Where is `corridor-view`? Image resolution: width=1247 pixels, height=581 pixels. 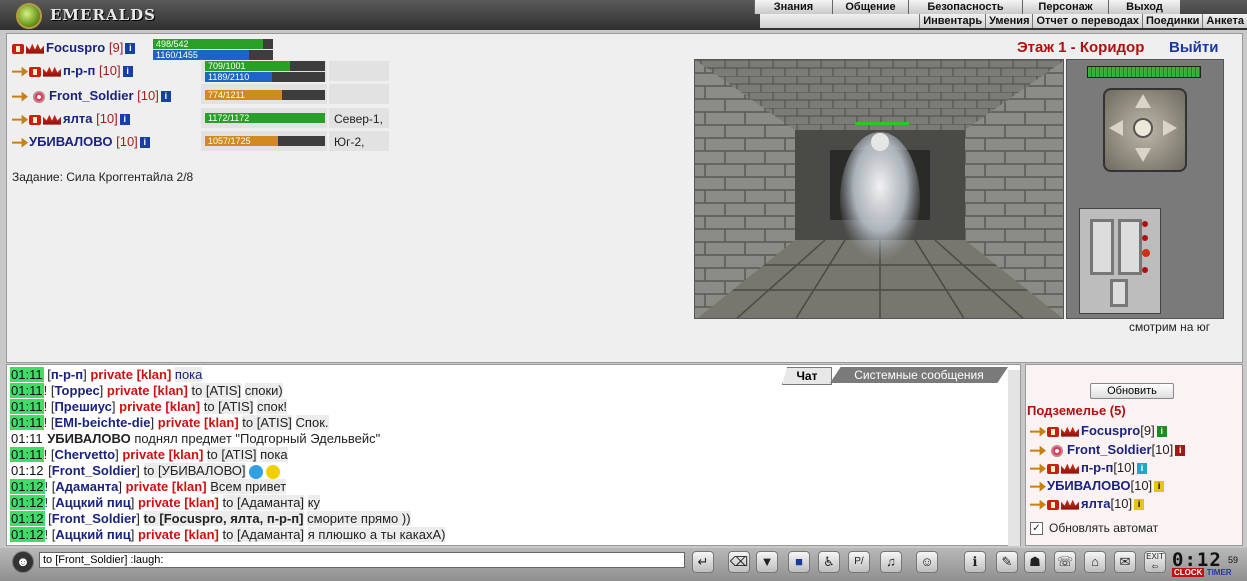
corridor-view is located at coordinates (879, 189).